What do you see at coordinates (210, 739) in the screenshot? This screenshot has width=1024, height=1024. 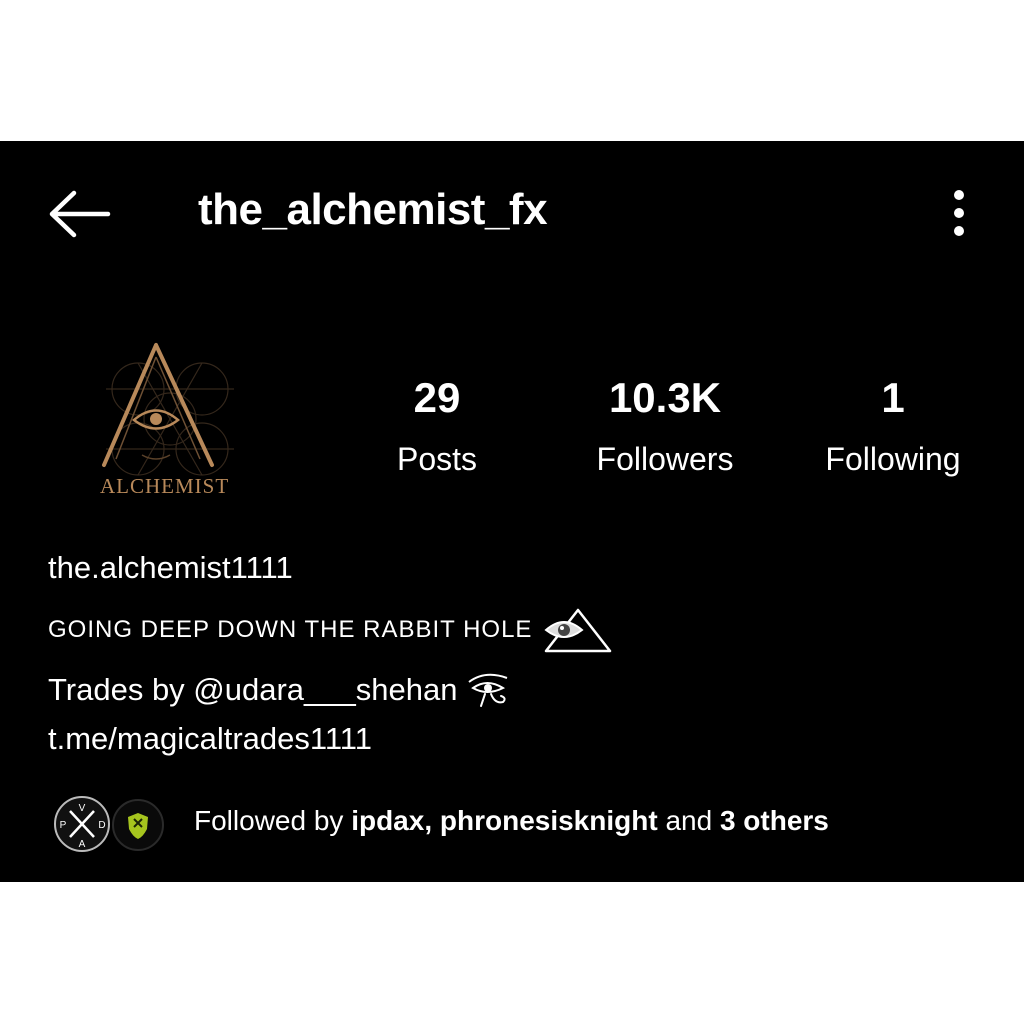 I see `bio-link: t.me/magicaltrades1111` at bounding box center [210, 739].